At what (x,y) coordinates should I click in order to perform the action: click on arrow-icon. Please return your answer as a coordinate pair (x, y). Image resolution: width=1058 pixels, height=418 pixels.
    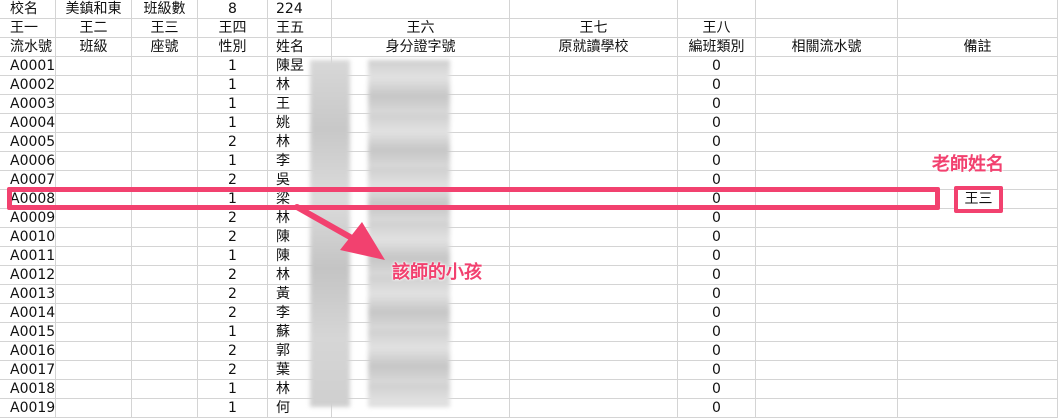
    Looking at the image, I should click on (339, 232).